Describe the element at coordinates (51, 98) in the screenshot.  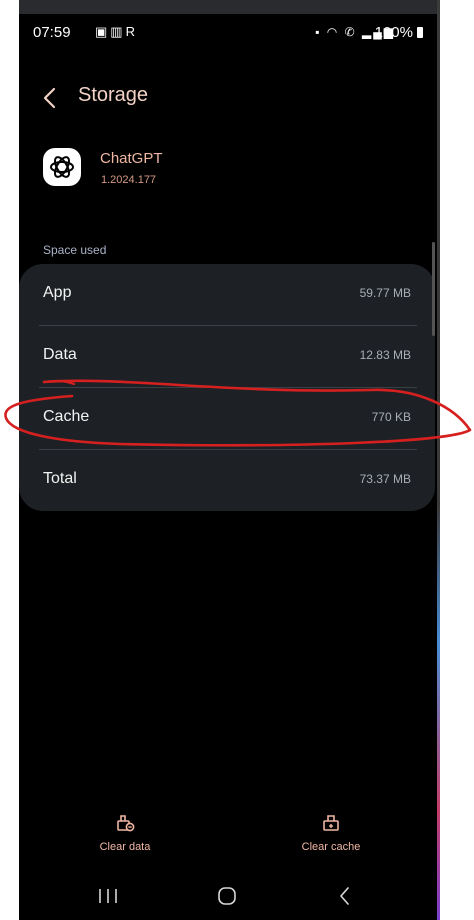
I see `back-icon` at that location.